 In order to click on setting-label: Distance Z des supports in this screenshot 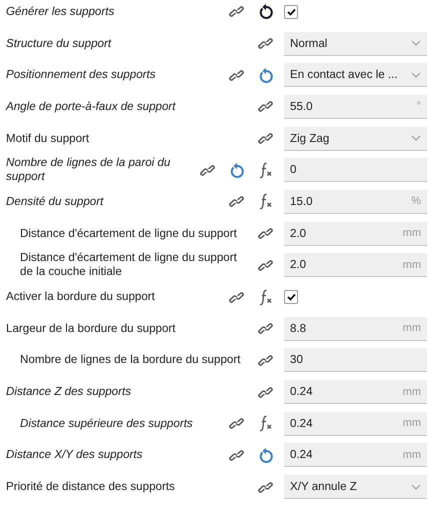, I will do `click(69, 392)`.